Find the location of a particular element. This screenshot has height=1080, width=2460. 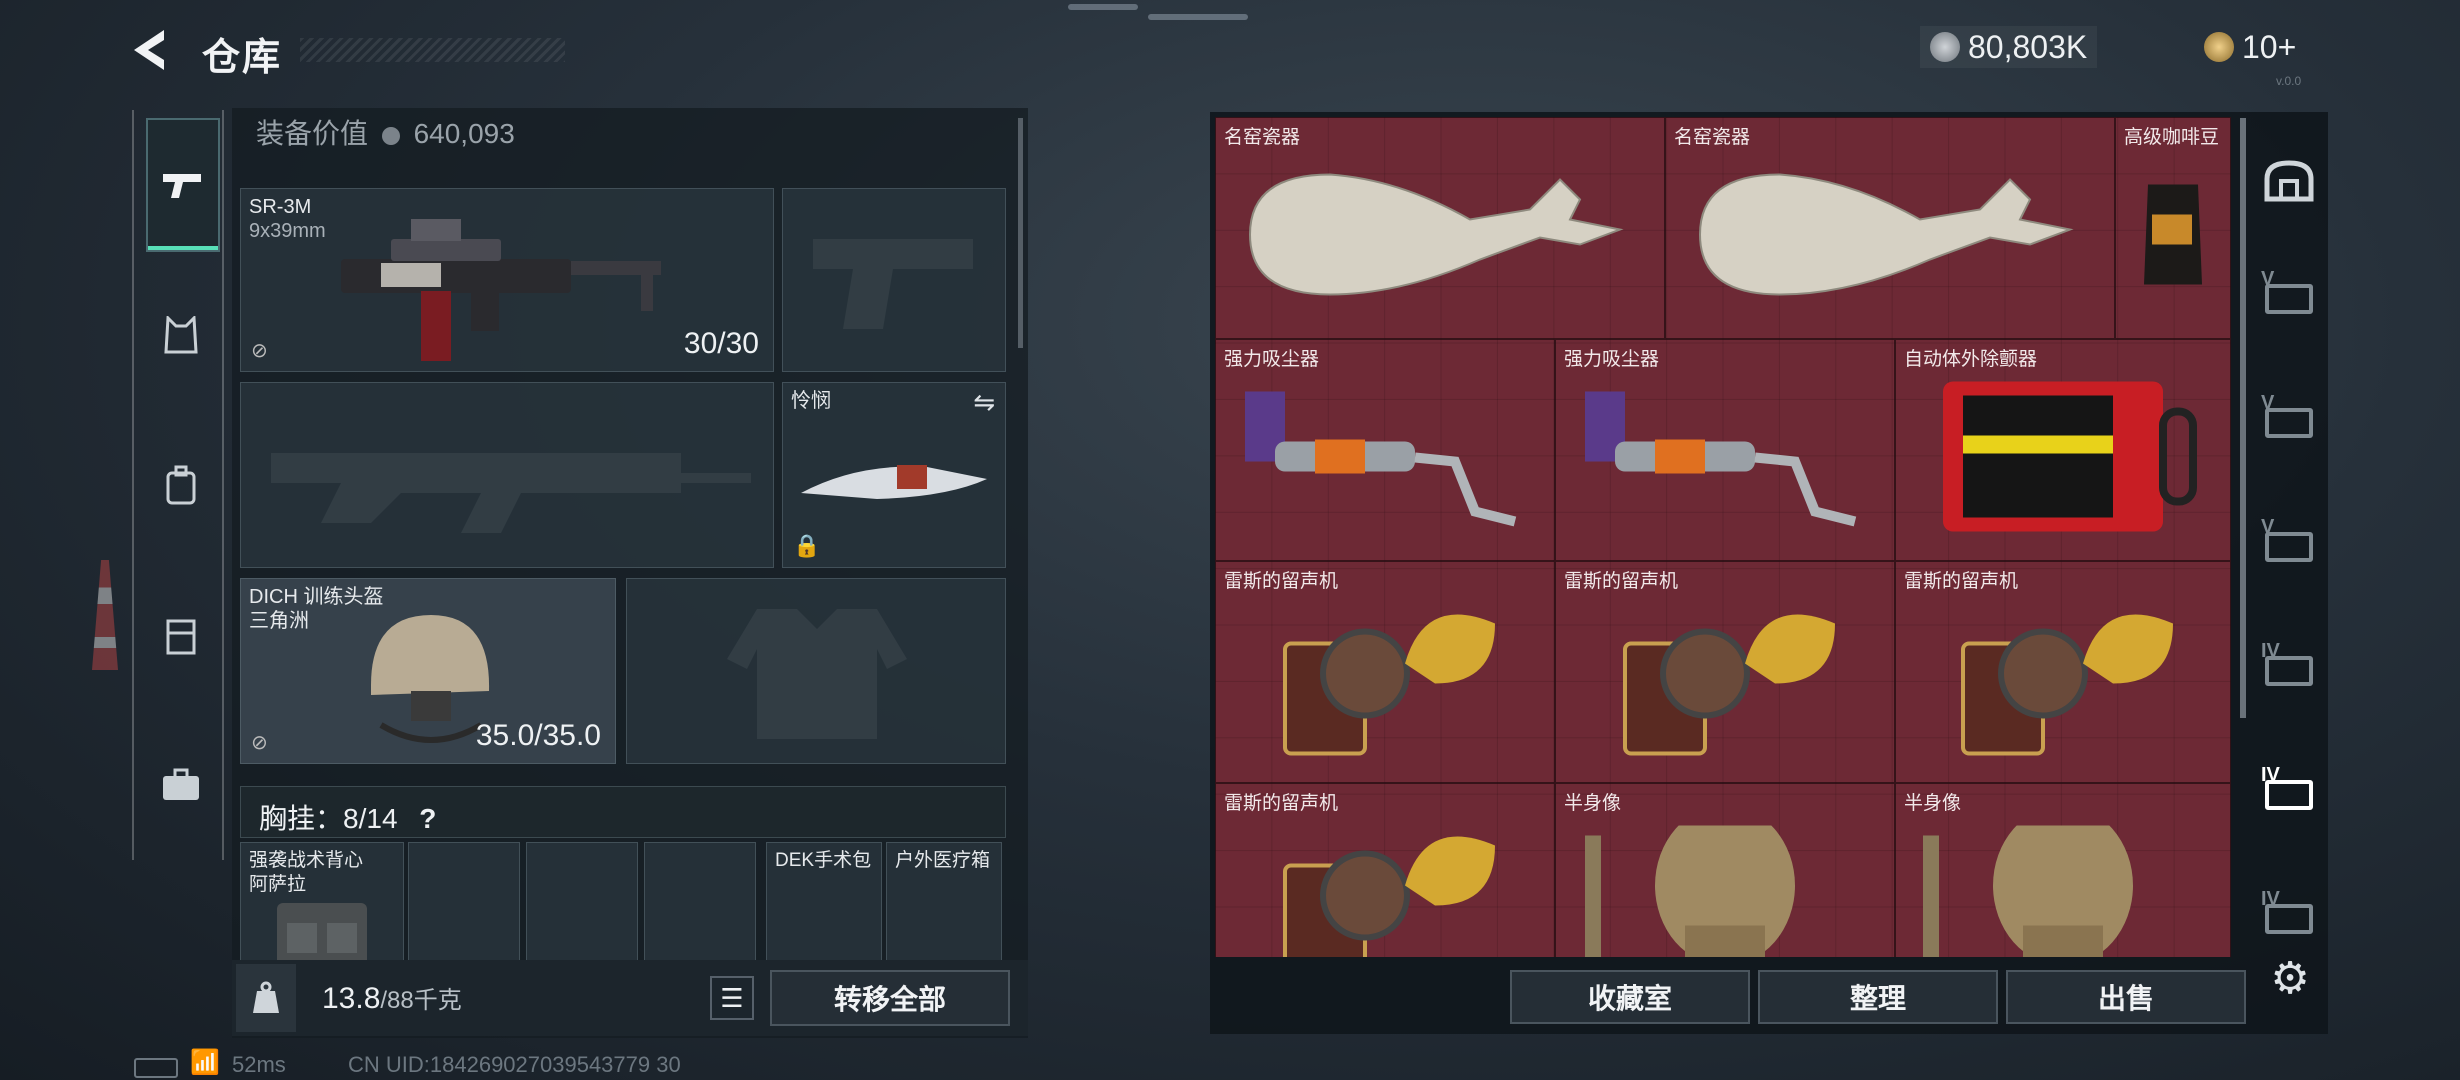

armor-slot-empty is located at coordinates (816, 671).